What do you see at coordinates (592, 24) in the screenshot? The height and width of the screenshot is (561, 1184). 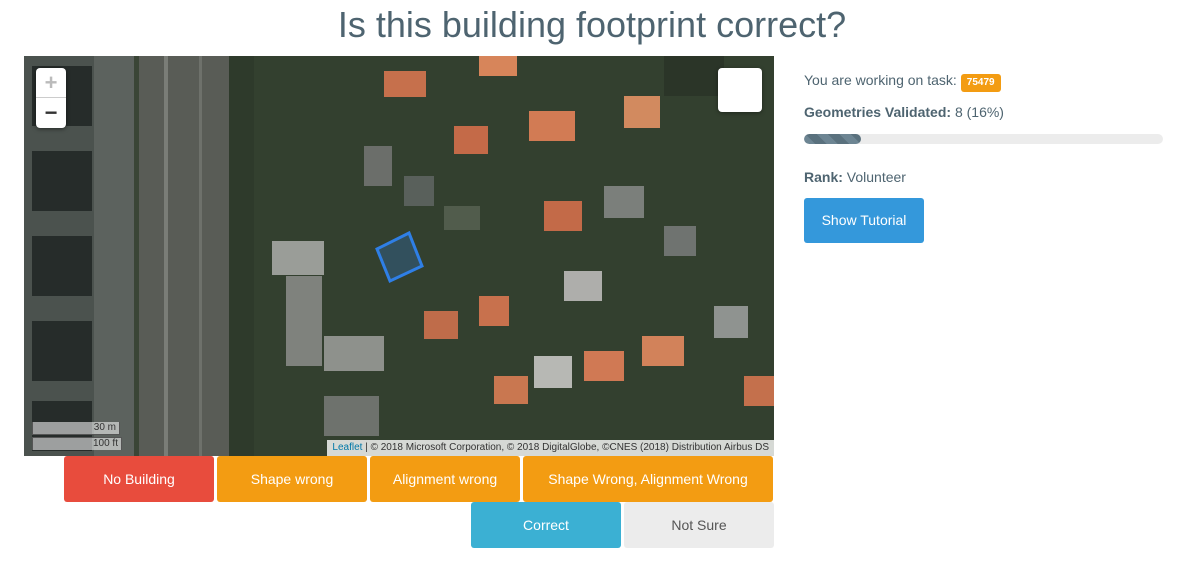 I see `page-title: Is this building footprint correct?` at bounding box center [592, 24].